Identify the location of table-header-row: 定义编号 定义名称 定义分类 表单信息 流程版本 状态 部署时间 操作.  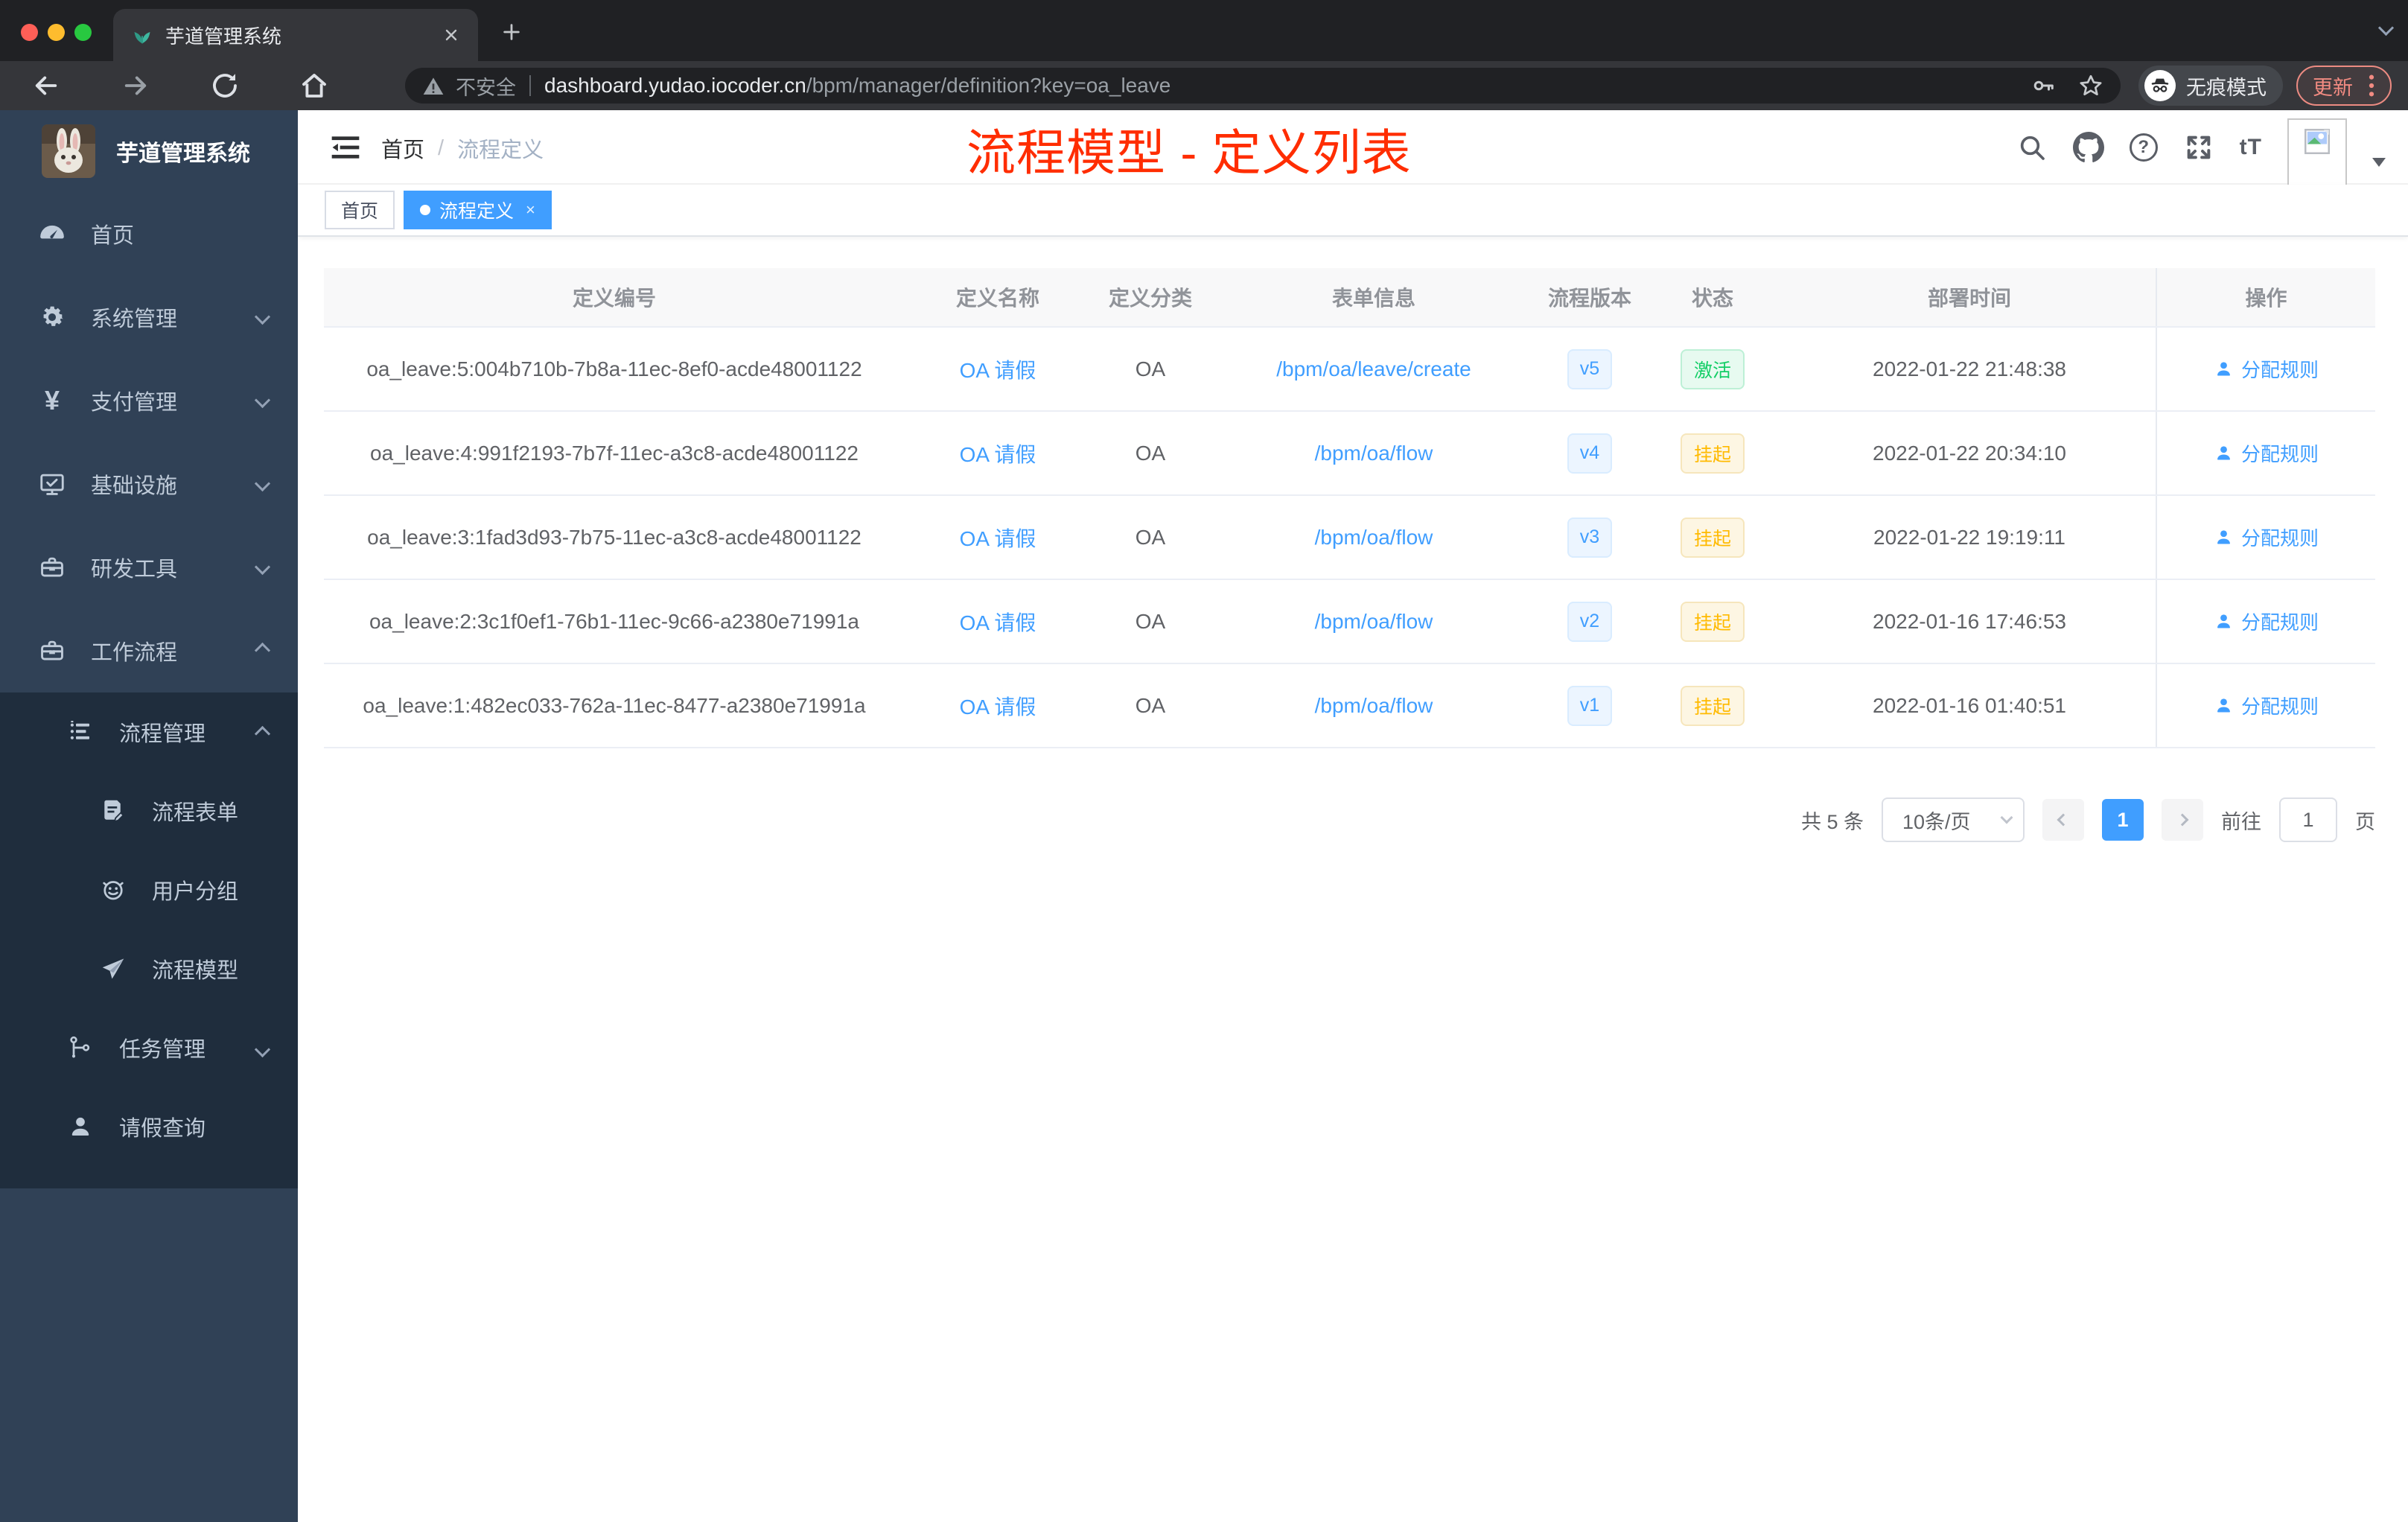
(1349, 298).